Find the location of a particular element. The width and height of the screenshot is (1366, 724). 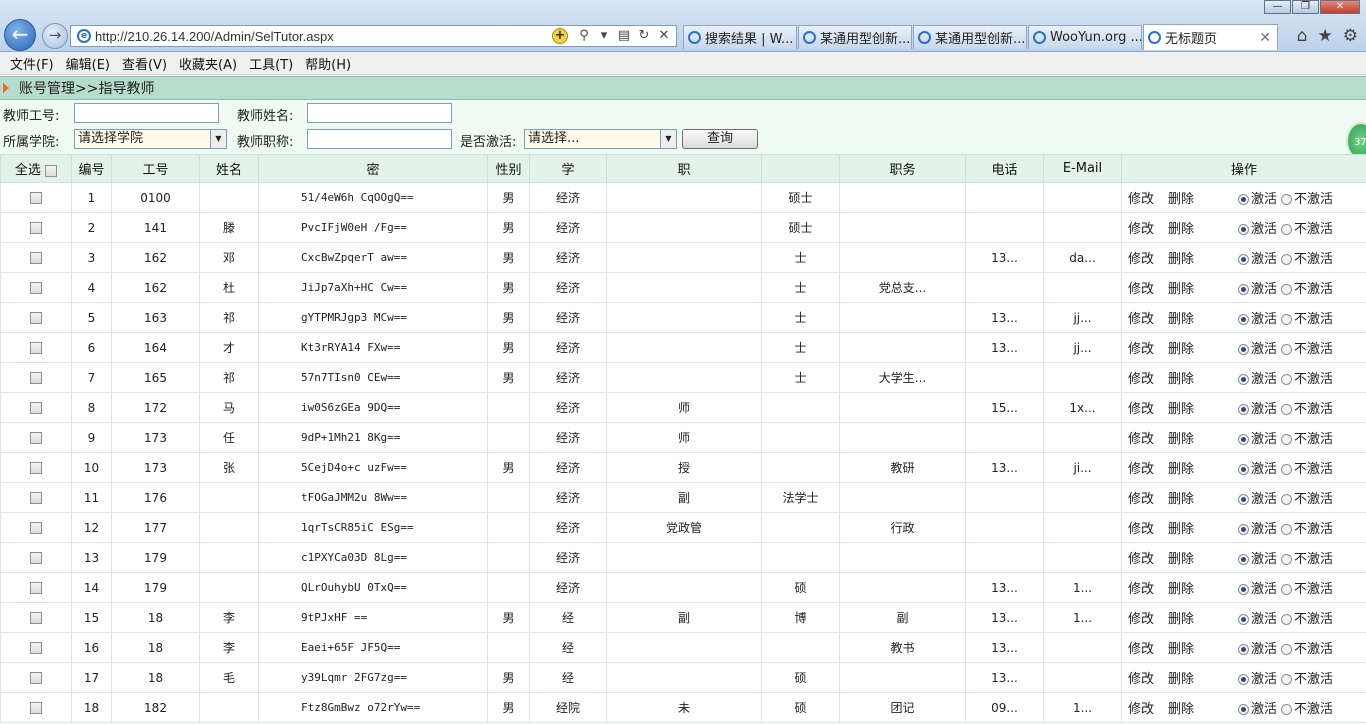

star-icon: ★ is located at coordinates (1325, 36).